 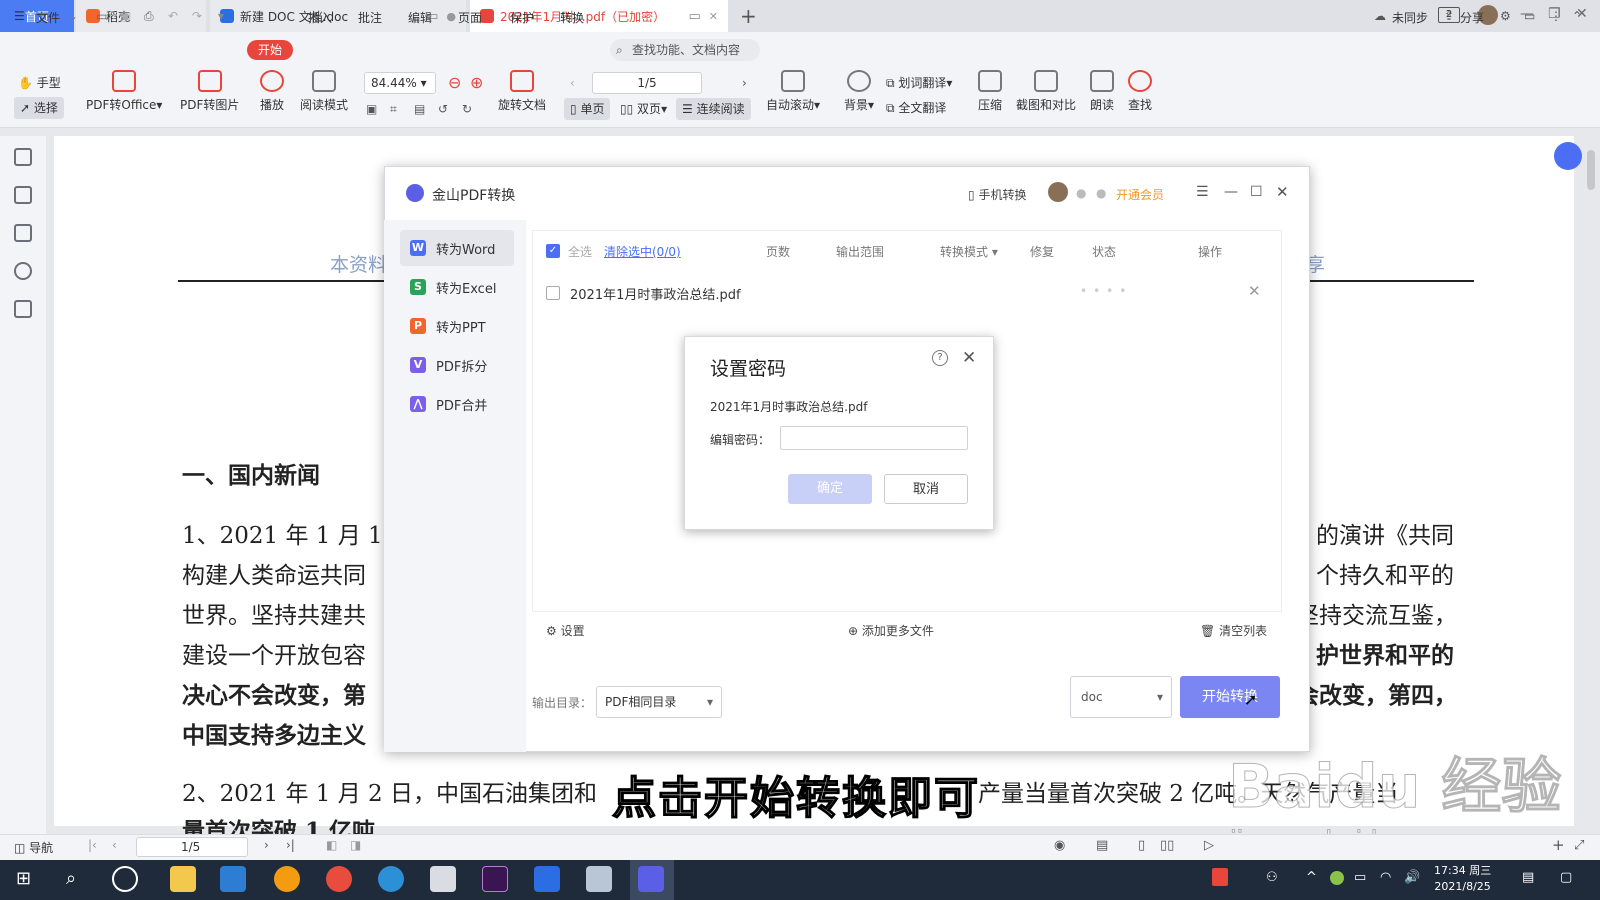 What do you see at coordinates (23, 309) in the screenshot?
I see `signature-icon` at bounding box center [23, 309].